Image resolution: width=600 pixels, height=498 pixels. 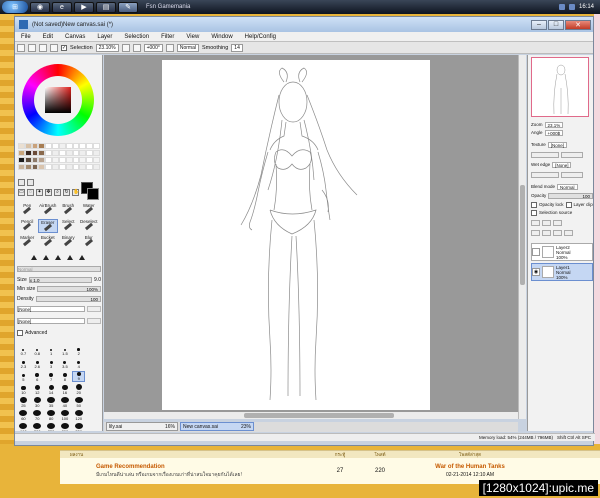 I want to click on brush-size-cell: 70, so click(x=37, y=415).